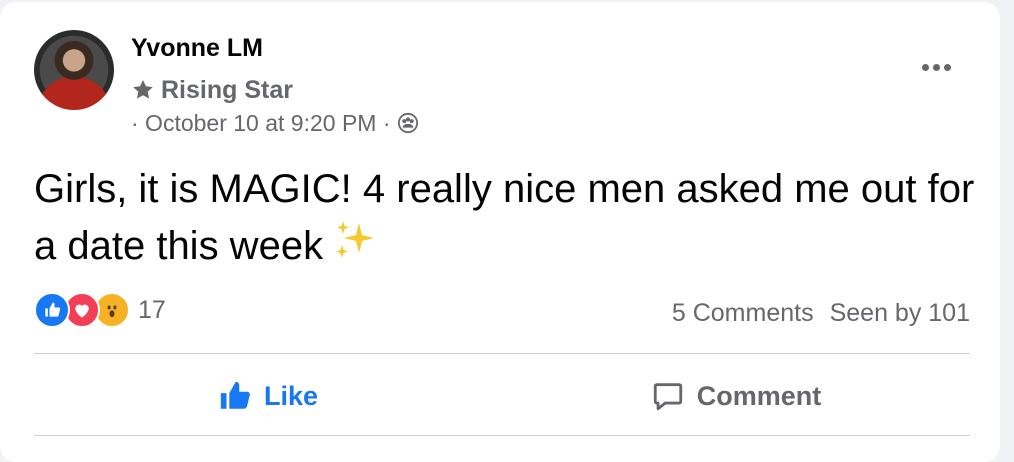 Image resolution: width=1014 pixels, height=462 pixels. Describe the element at coordinates (502, 353) in the screenshot. I see `divider-top` at that location.